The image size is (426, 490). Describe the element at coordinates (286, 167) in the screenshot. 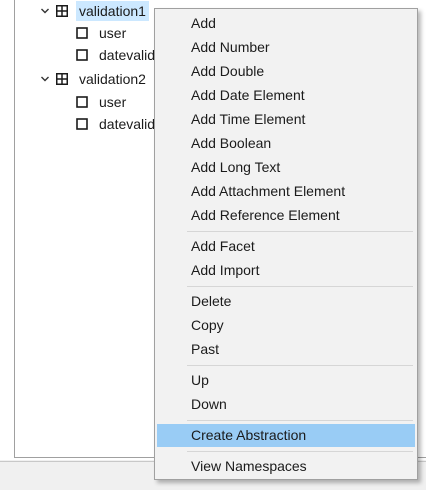

I see `menu-item-add-long-text: Add Long Text` at that location.